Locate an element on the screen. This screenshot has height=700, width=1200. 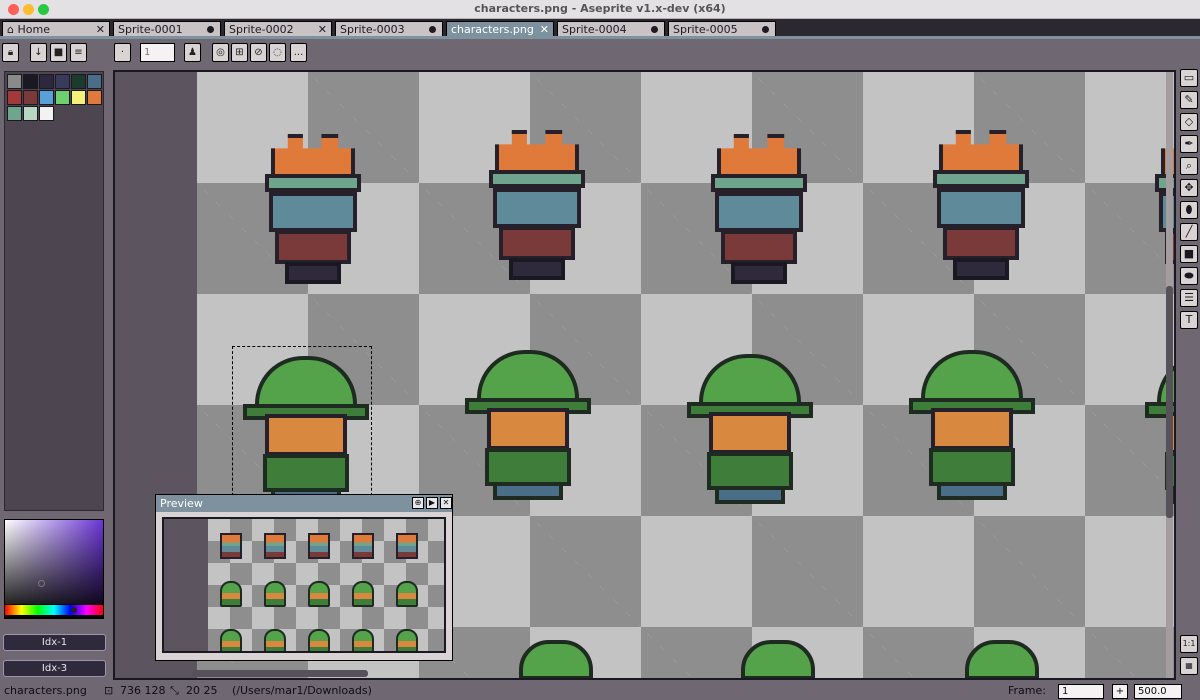
download-icon: ↓ is located at coordinates (38, 52).